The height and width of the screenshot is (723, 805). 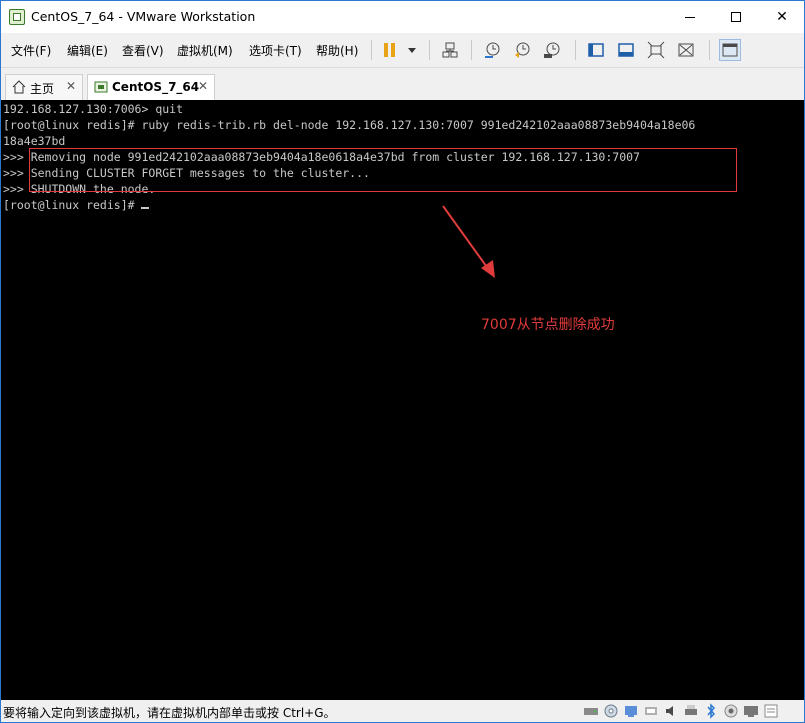 I want to click on sidebar-icon, so click(x=596, y=50).